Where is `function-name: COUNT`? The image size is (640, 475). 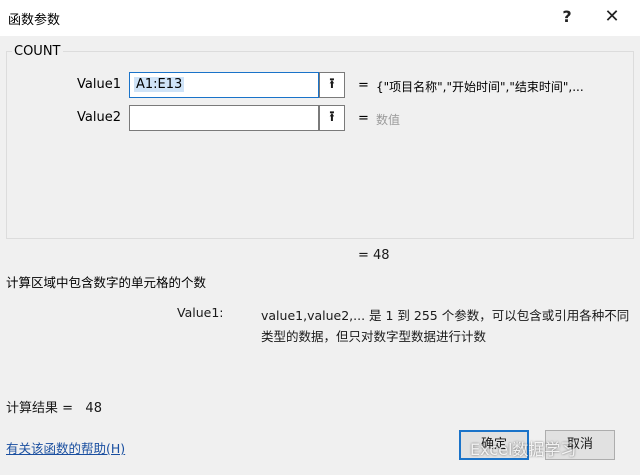
function-name: COUNT is located at coordinates (37, 51).